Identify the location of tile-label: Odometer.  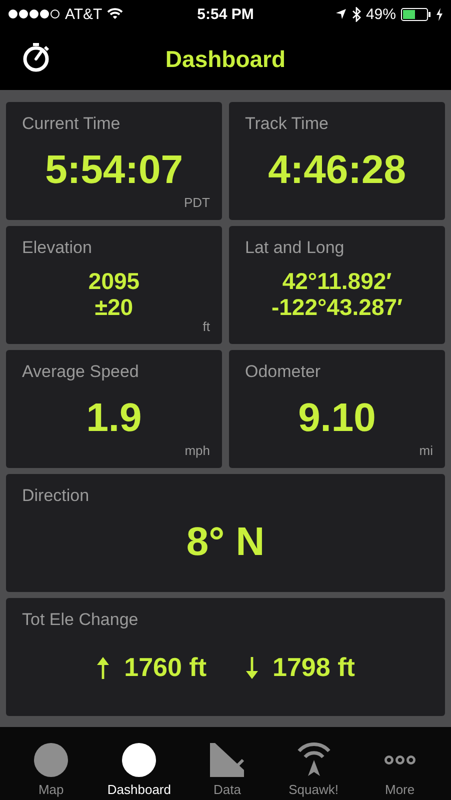
(283, 372).